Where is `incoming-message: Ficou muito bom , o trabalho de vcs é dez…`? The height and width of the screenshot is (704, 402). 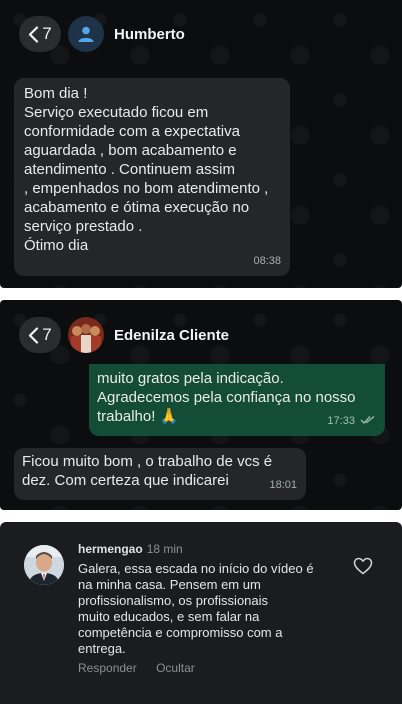 incoming-message: Ficou muito bom , o trabalho de vcs é dez… is located at coordinates (160, 474).